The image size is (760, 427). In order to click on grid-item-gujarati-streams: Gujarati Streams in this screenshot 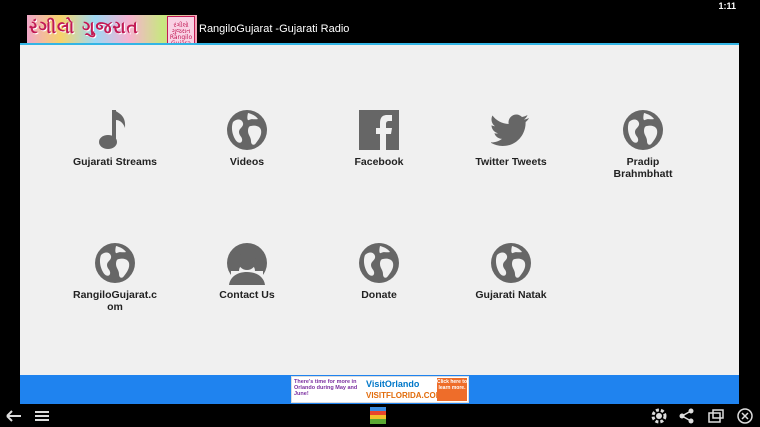, I will do `click(115, 145)`.